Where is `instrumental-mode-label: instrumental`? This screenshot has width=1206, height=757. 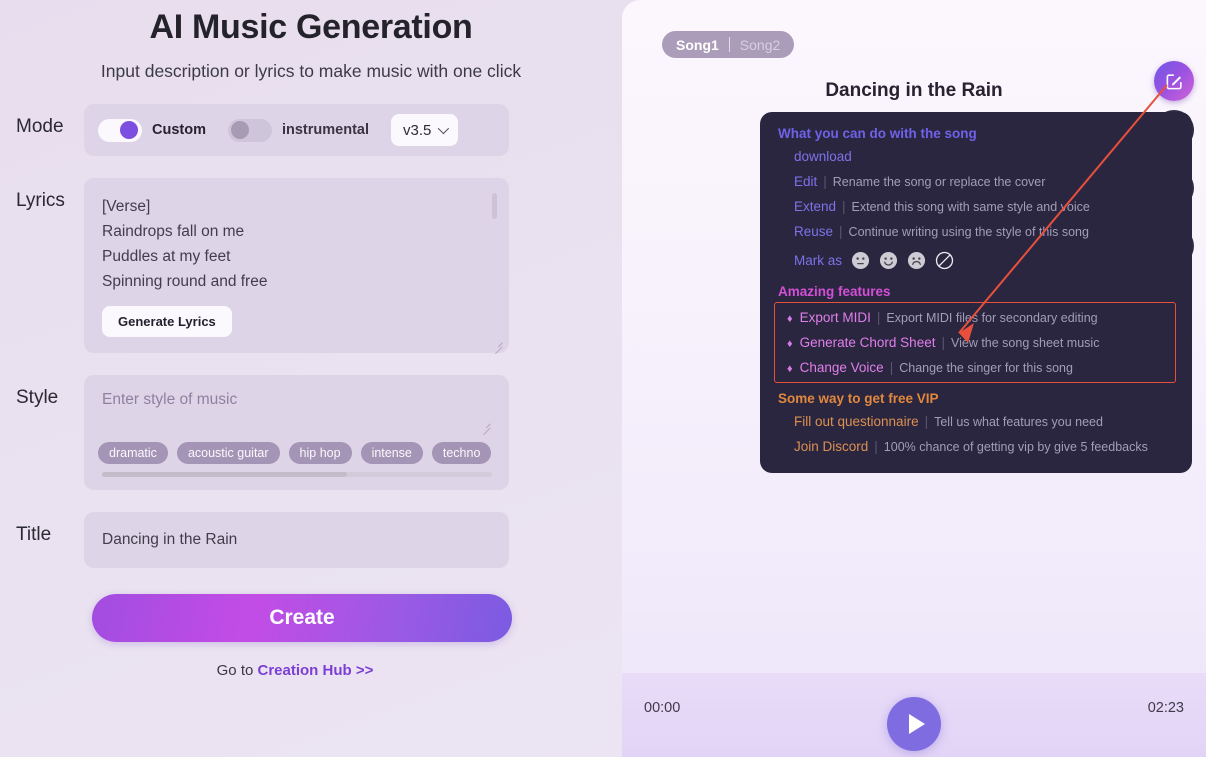 instrumental-mode-label: instrumental is located at coordinates (325, 130).